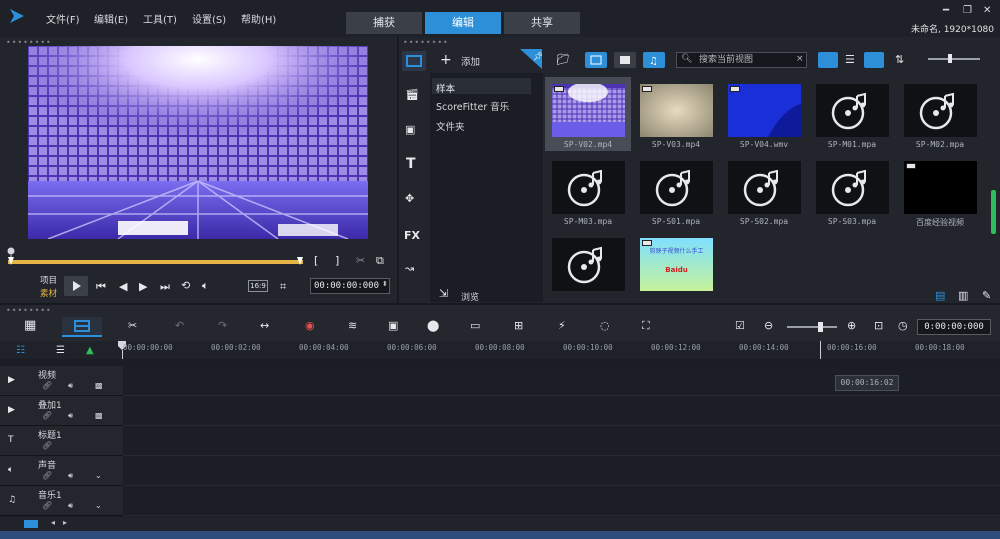  I want to click on close-icon: ✕, so click(987, 10).